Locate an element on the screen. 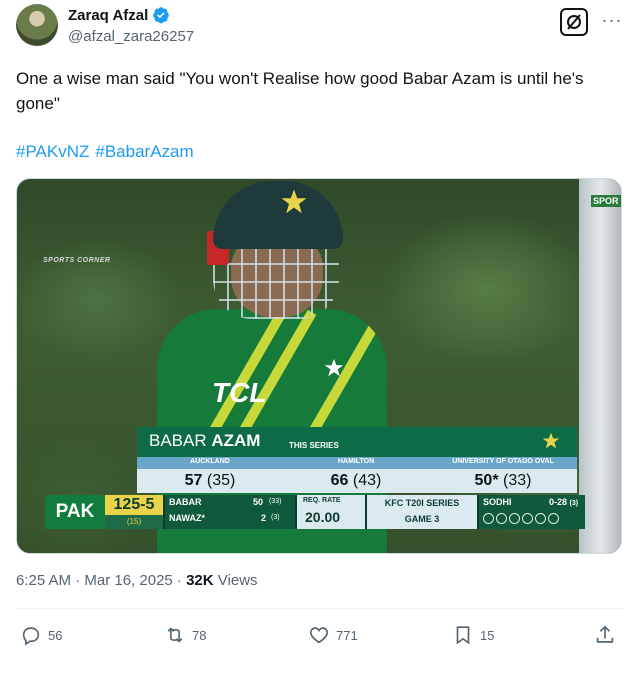  venue-score: 66 (43) is located at coordinates (356, 480).